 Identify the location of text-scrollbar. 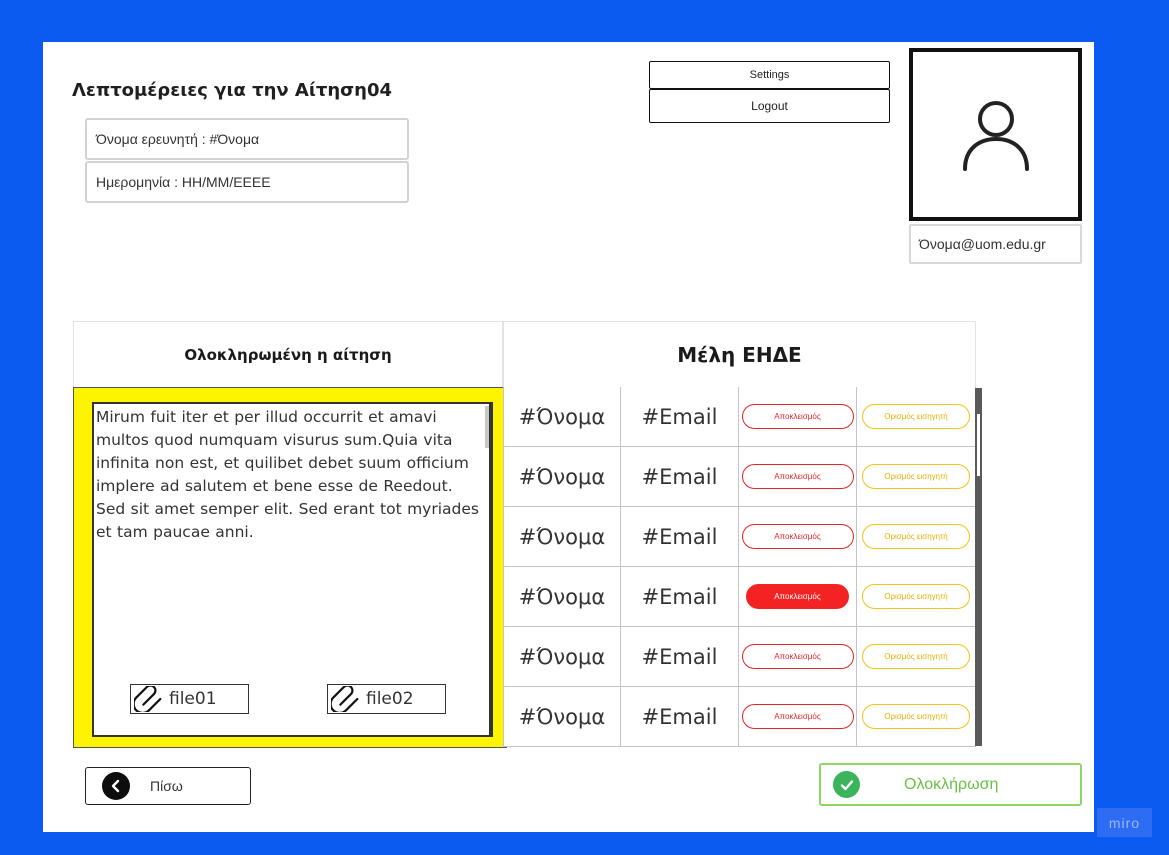
(487, 427).